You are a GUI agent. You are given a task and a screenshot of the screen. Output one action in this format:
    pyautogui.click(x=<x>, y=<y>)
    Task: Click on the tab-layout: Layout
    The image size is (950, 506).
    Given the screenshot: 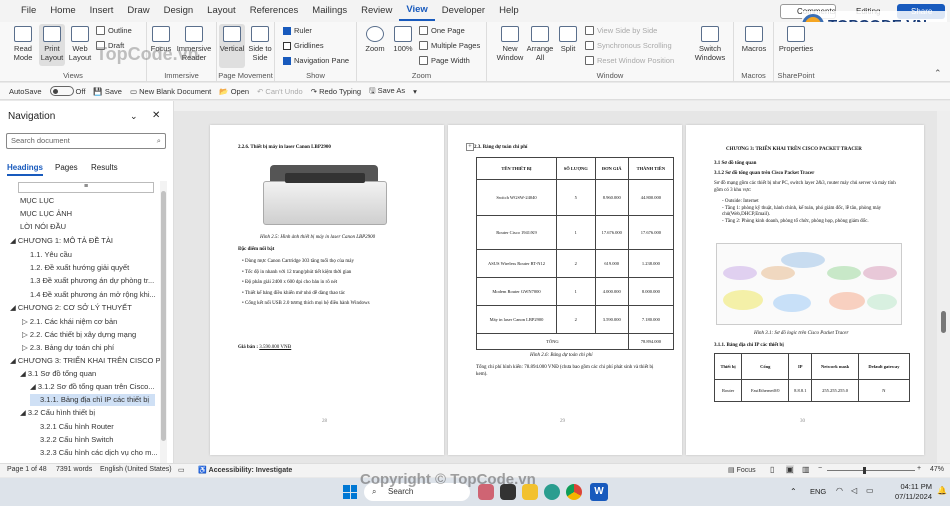 What is the action you would take?
    pyautogui.click(x=221, y=11)
    